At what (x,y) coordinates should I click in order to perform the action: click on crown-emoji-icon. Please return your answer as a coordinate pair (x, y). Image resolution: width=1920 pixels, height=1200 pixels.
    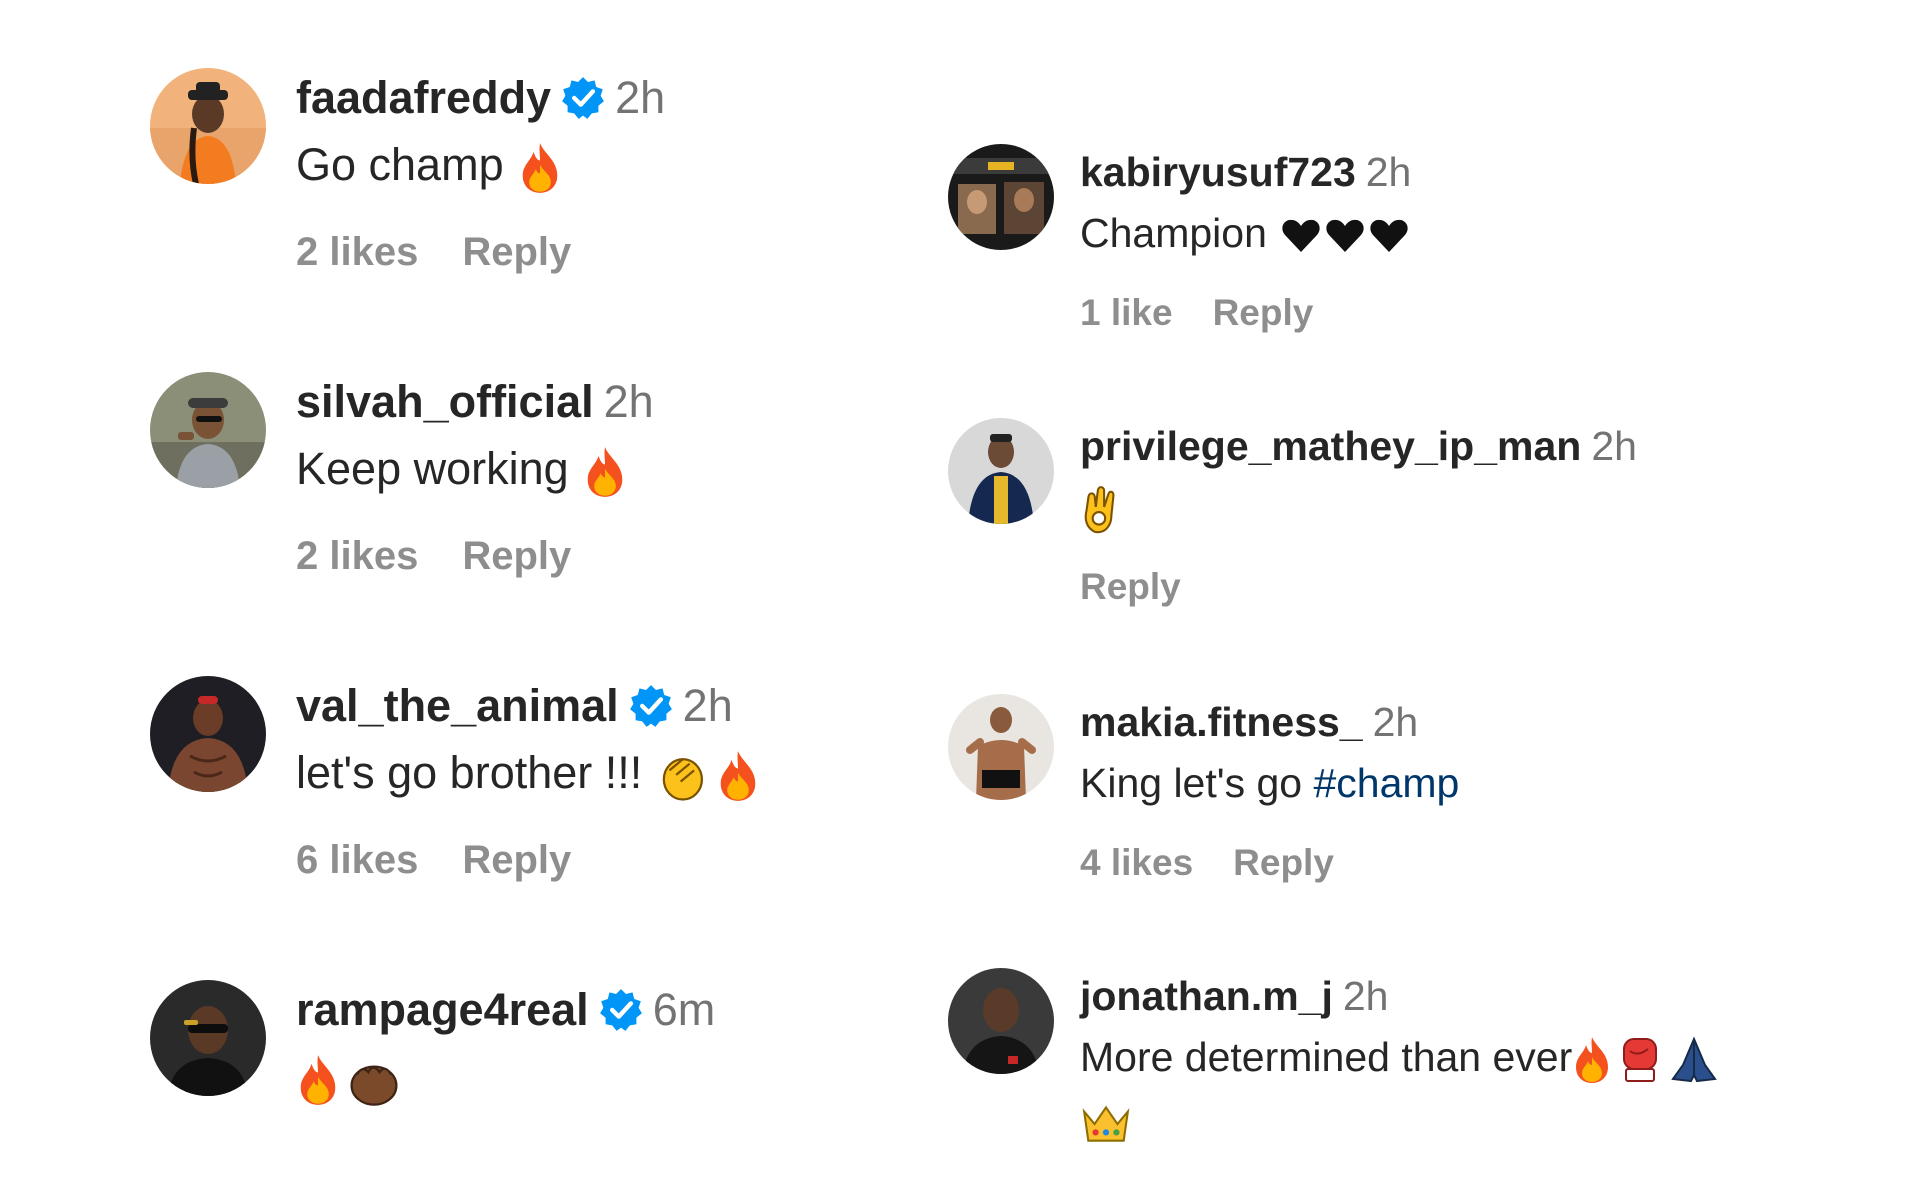
    Looking at the image, I should click on (1106, 1122).